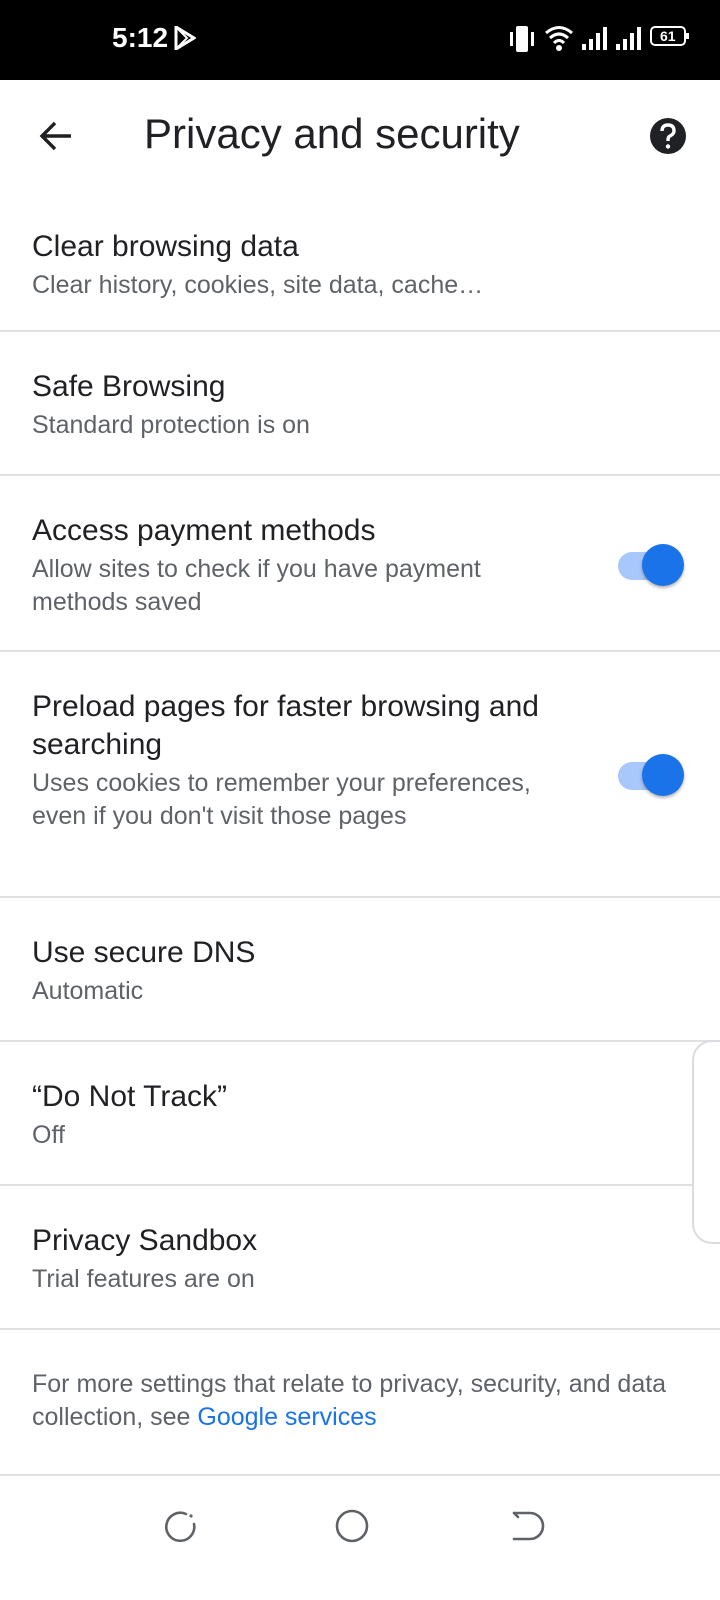  Describe the element at coordinates (360, 1114) in the screenshot. I see `setting-do-not-track: “Do Not Track” Off` at that location.